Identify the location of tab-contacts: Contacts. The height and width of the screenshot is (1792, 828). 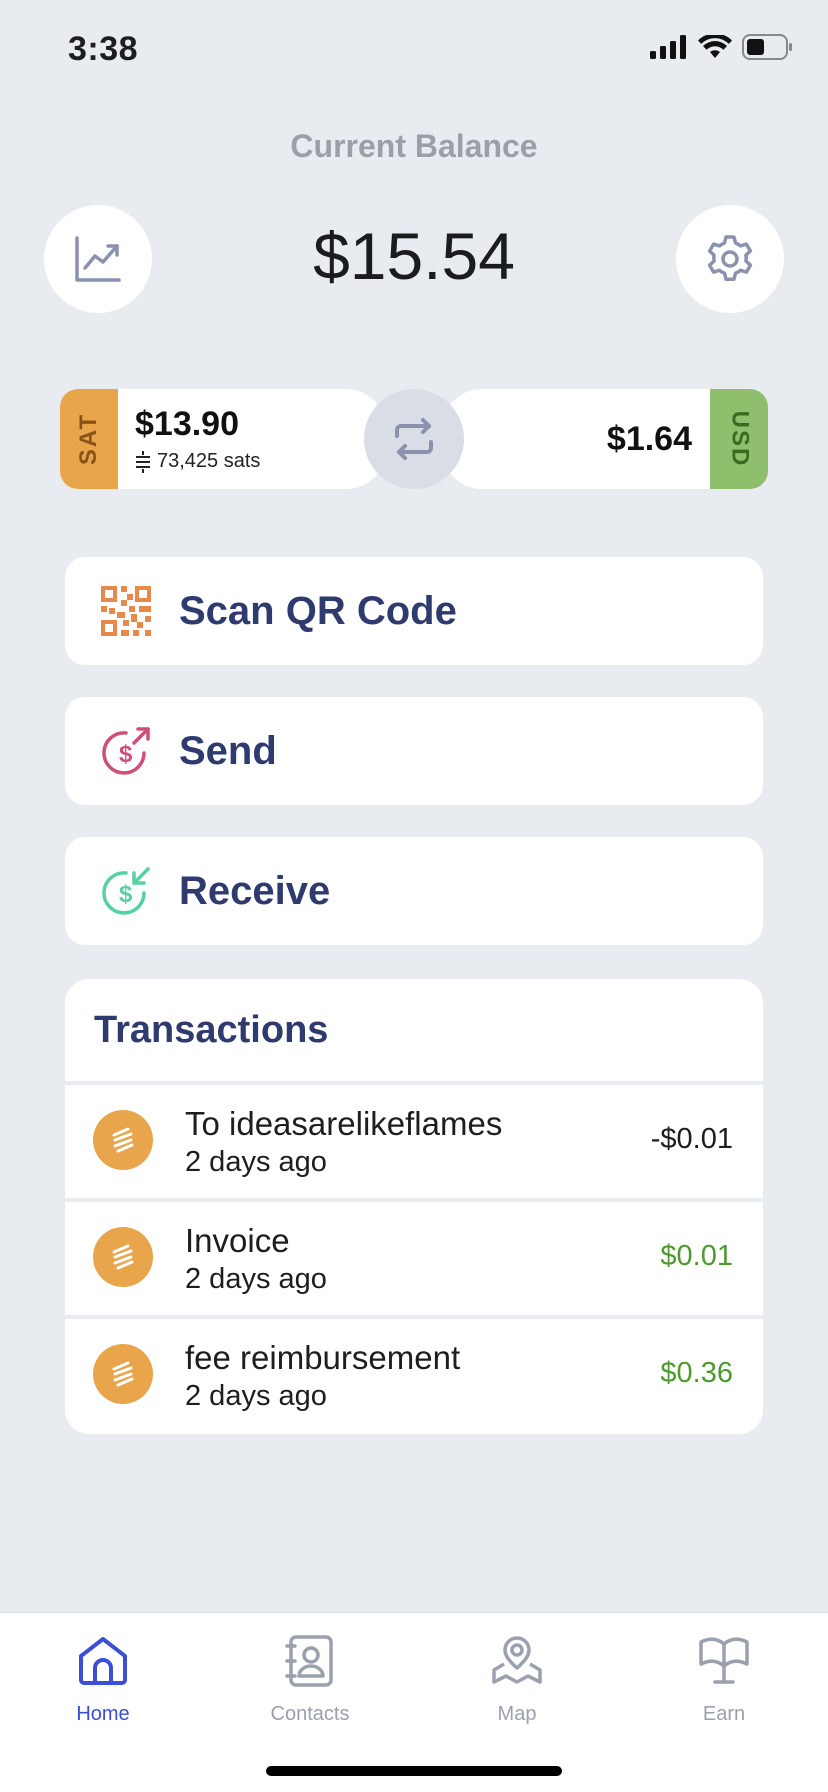
(310, 1677).